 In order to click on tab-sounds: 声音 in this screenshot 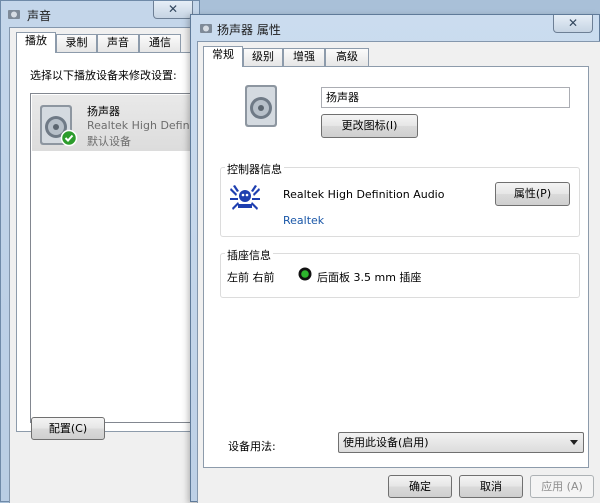, I will do `click(118, 43)`.